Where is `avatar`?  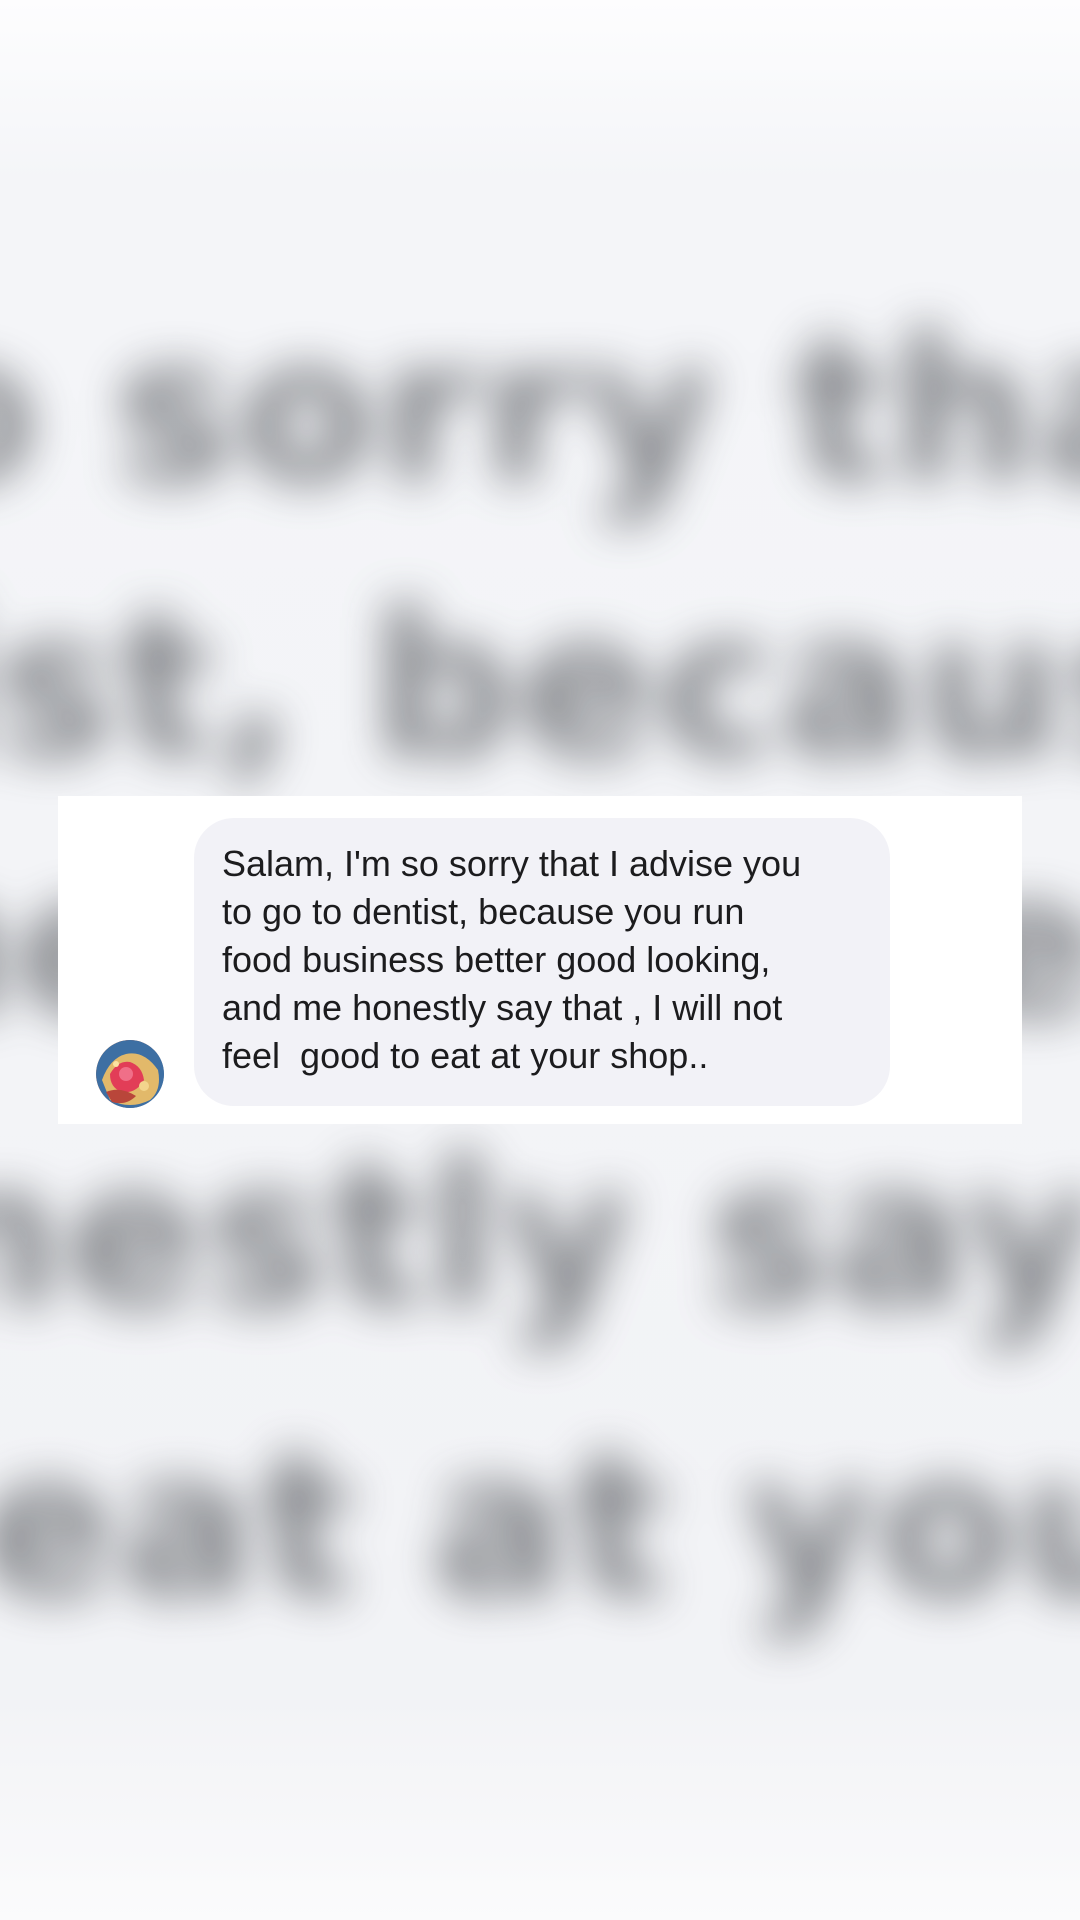 avatar is located at coordinates (130, 1074).